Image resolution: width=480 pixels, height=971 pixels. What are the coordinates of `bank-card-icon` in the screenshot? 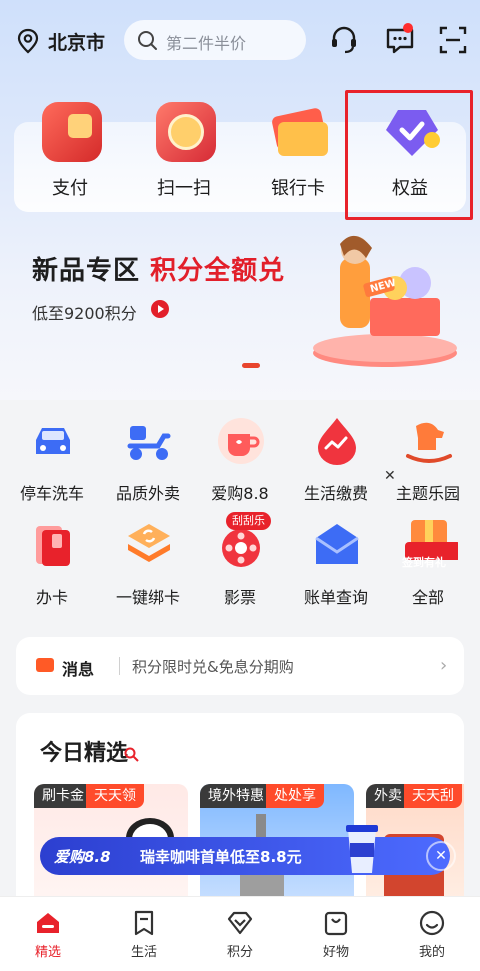 It's located at (300, 132).